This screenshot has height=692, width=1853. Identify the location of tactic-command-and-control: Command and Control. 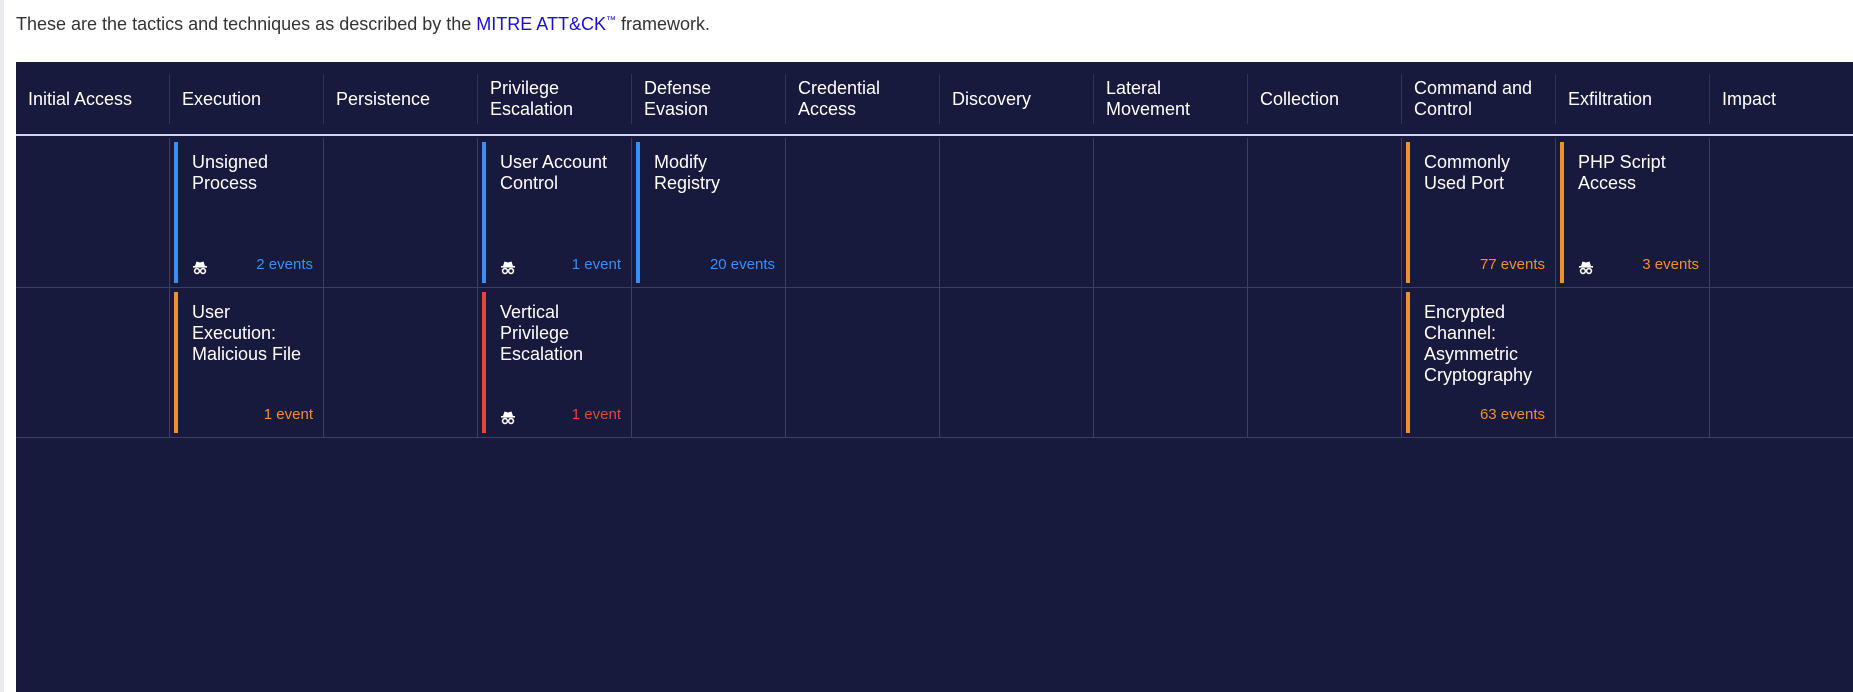
(1479, 99).